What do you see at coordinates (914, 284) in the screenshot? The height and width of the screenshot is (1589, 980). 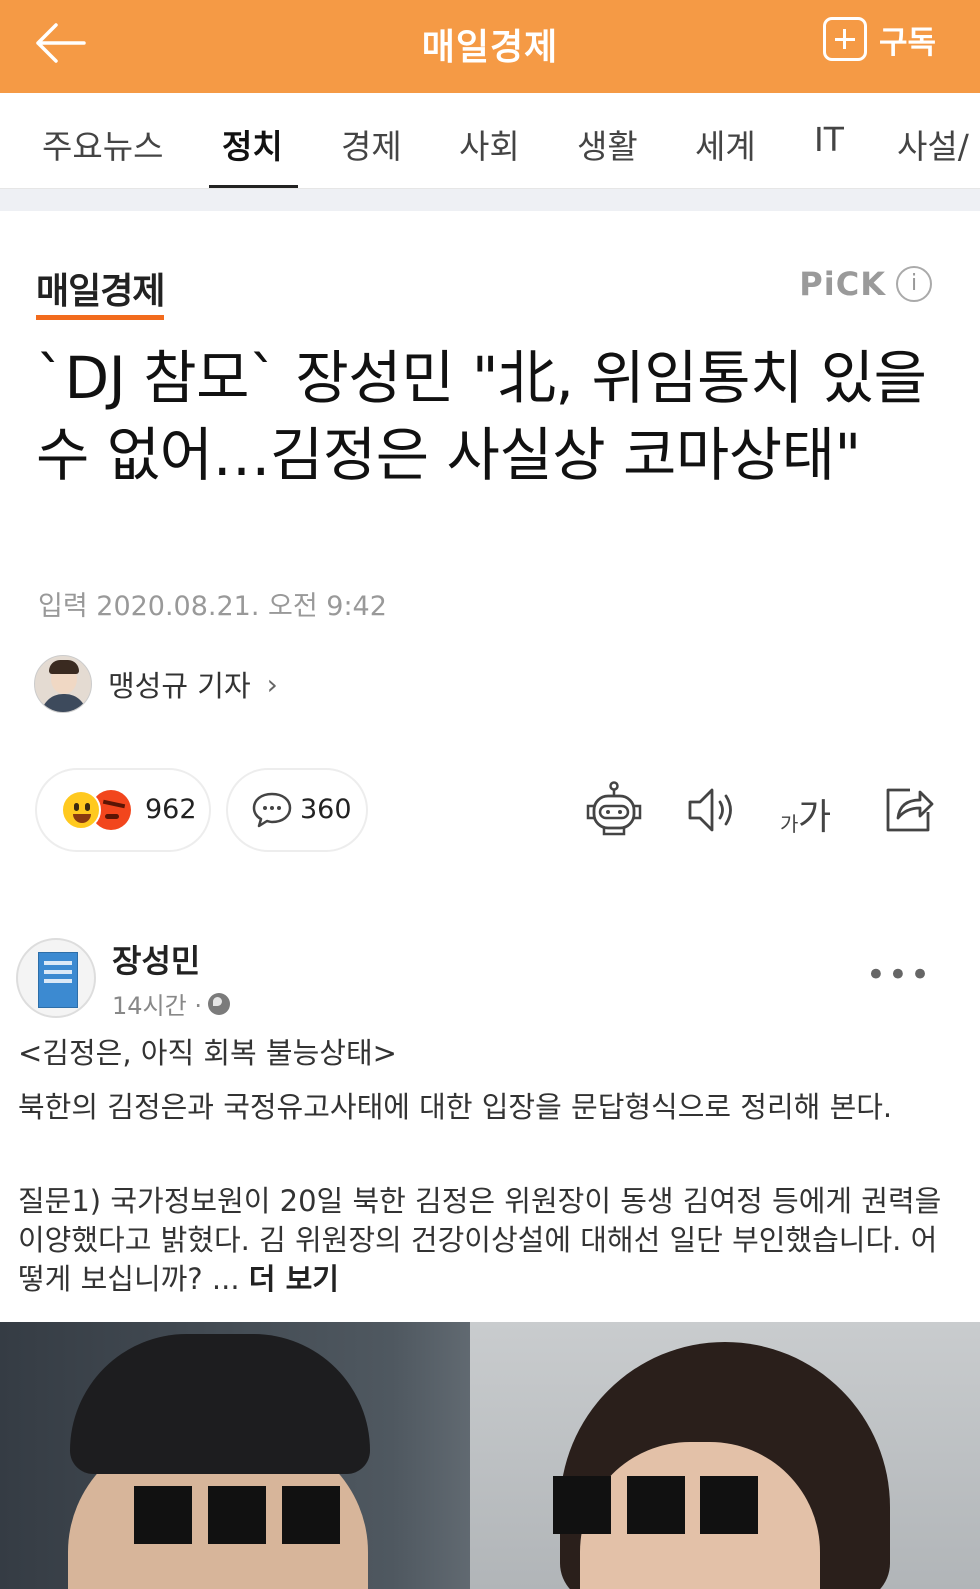 I see `info-icon: i` at bounding box center [914, 284].